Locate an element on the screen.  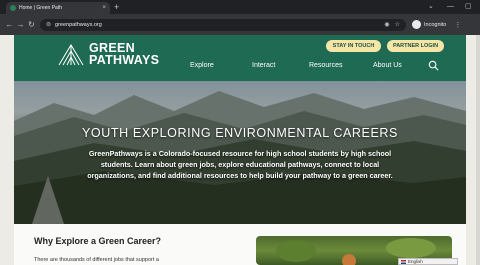
bookmark-star-icon: ☆ is located at coordinates (397, 24).